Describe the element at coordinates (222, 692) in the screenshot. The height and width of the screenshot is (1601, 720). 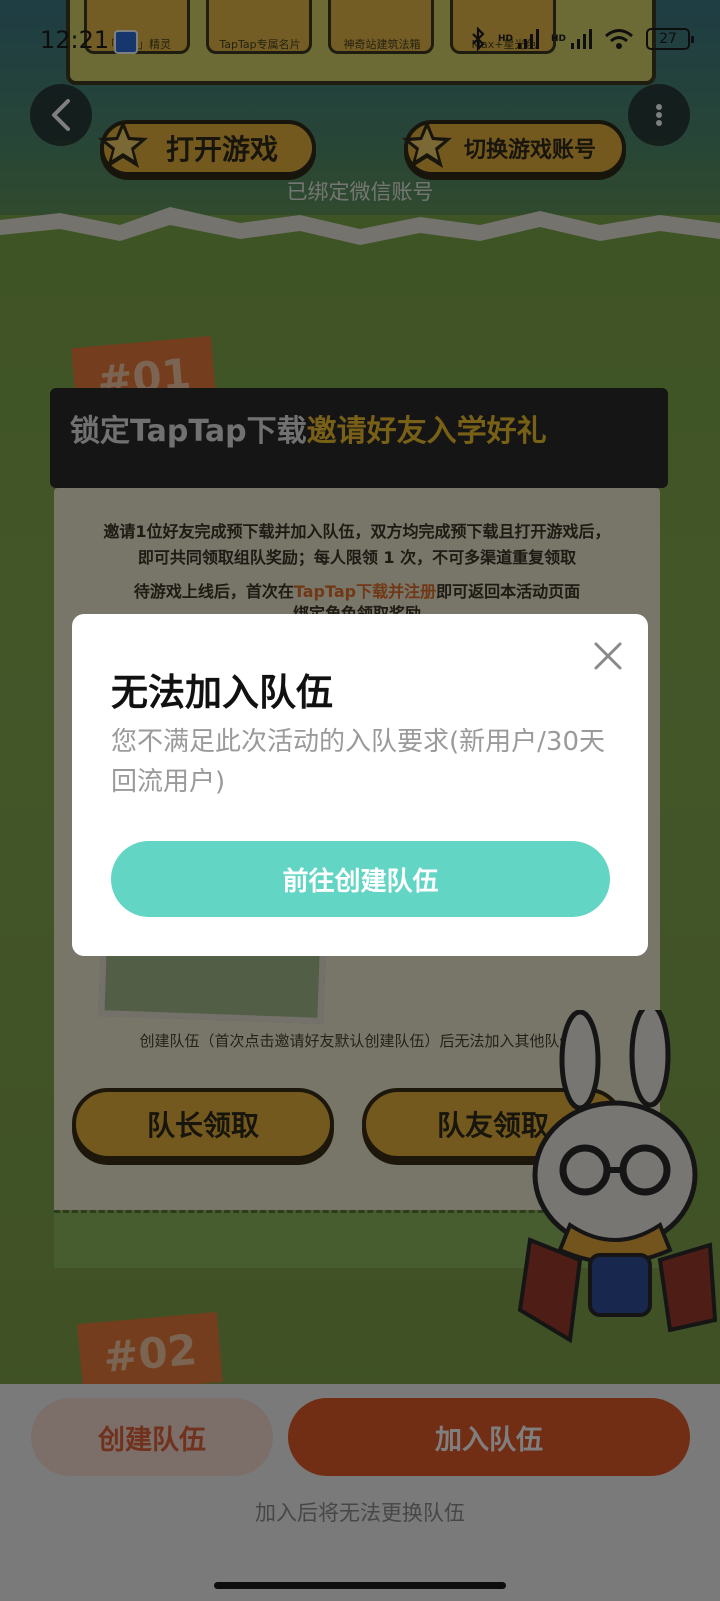
I see `dialog-title: 无法加入队伍` at that location.